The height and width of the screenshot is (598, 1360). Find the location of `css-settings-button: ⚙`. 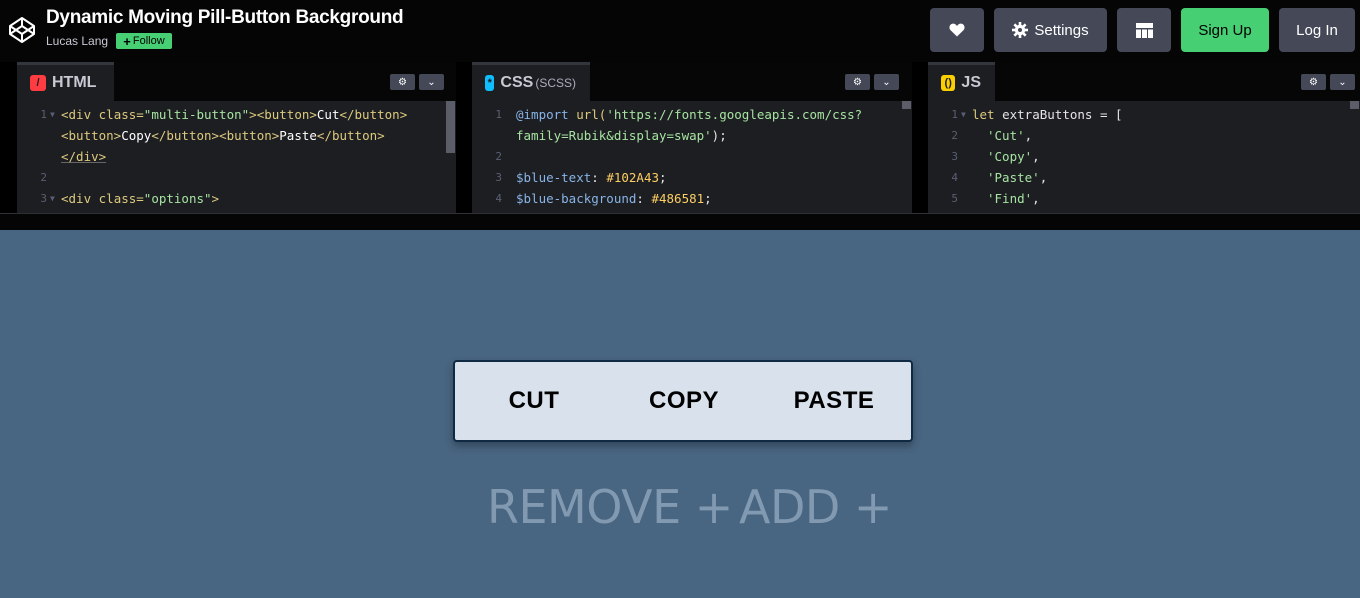

css-settings-button: ⚙ is located at coordinates (857, 82).